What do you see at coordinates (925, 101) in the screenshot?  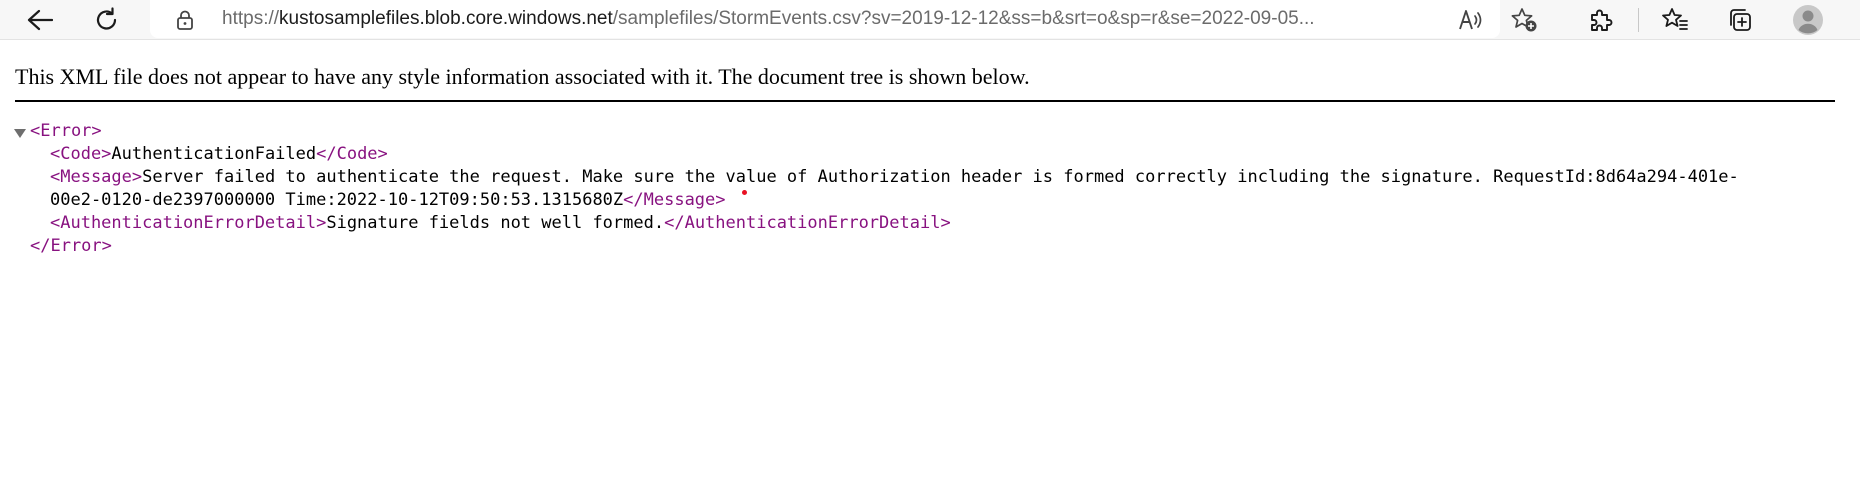 I see `notice-divider` at bounding box center [925, 101].